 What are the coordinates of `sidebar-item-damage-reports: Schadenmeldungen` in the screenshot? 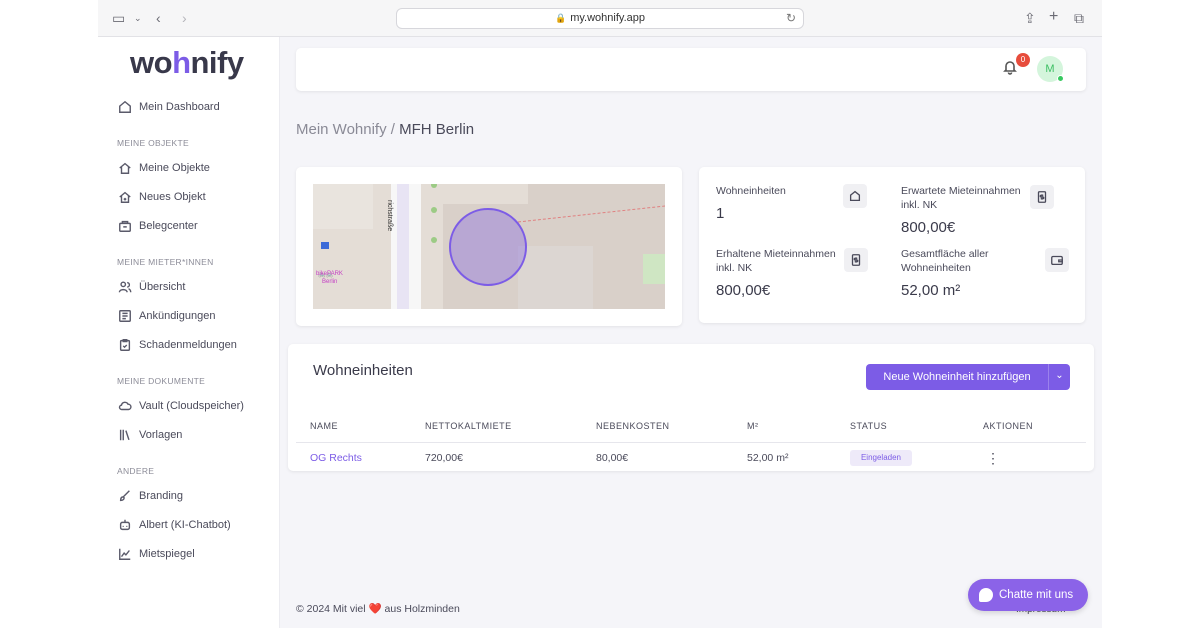 It's located at (177, 345).